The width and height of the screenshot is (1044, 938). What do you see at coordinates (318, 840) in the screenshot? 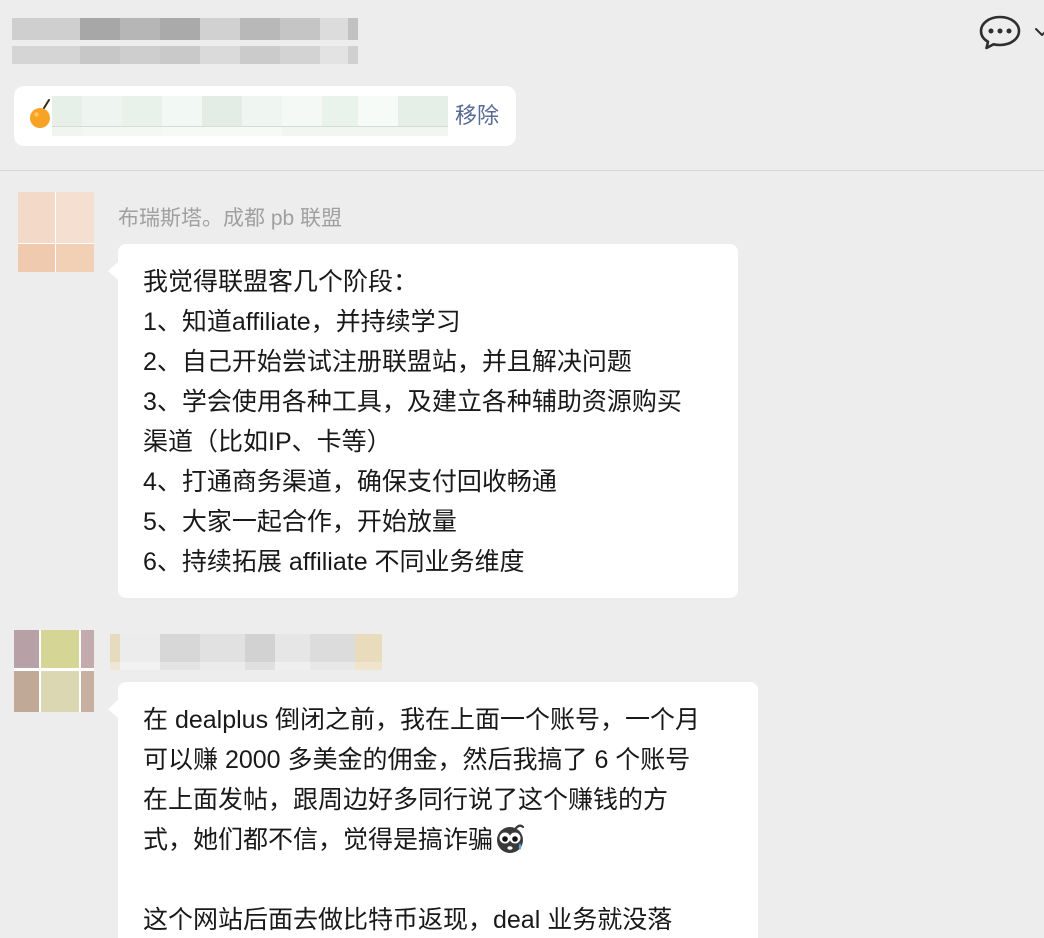
I see `message-line-text: 式，她们都不信，觉得是搞诈骗` at bounding box center [318, 840].